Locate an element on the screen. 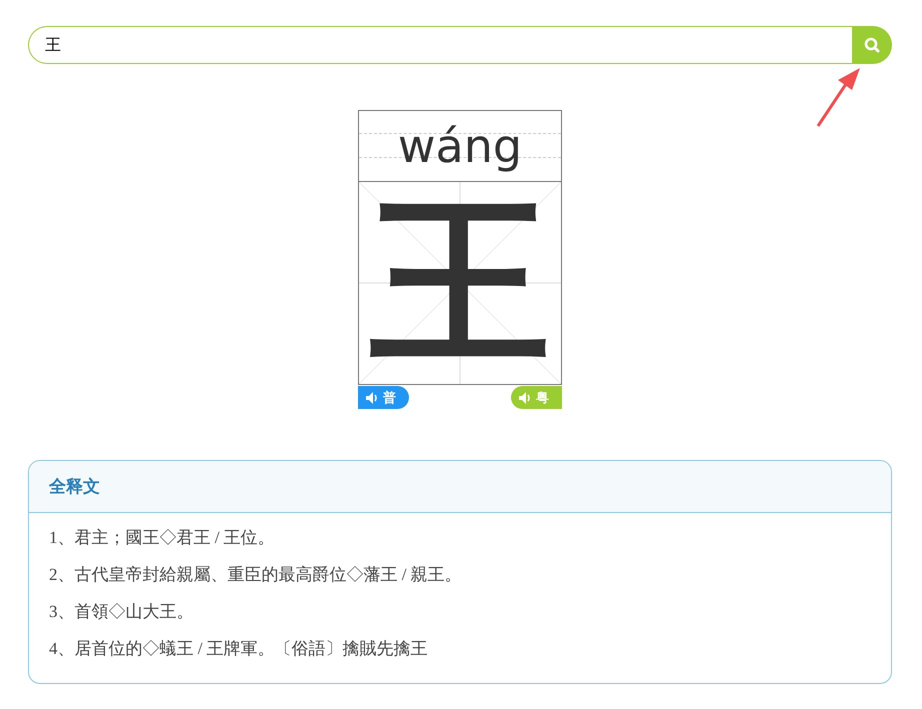 The height and width of the screenshot is (709, 922). search-field: 王 is located at coordinates (440, 45).